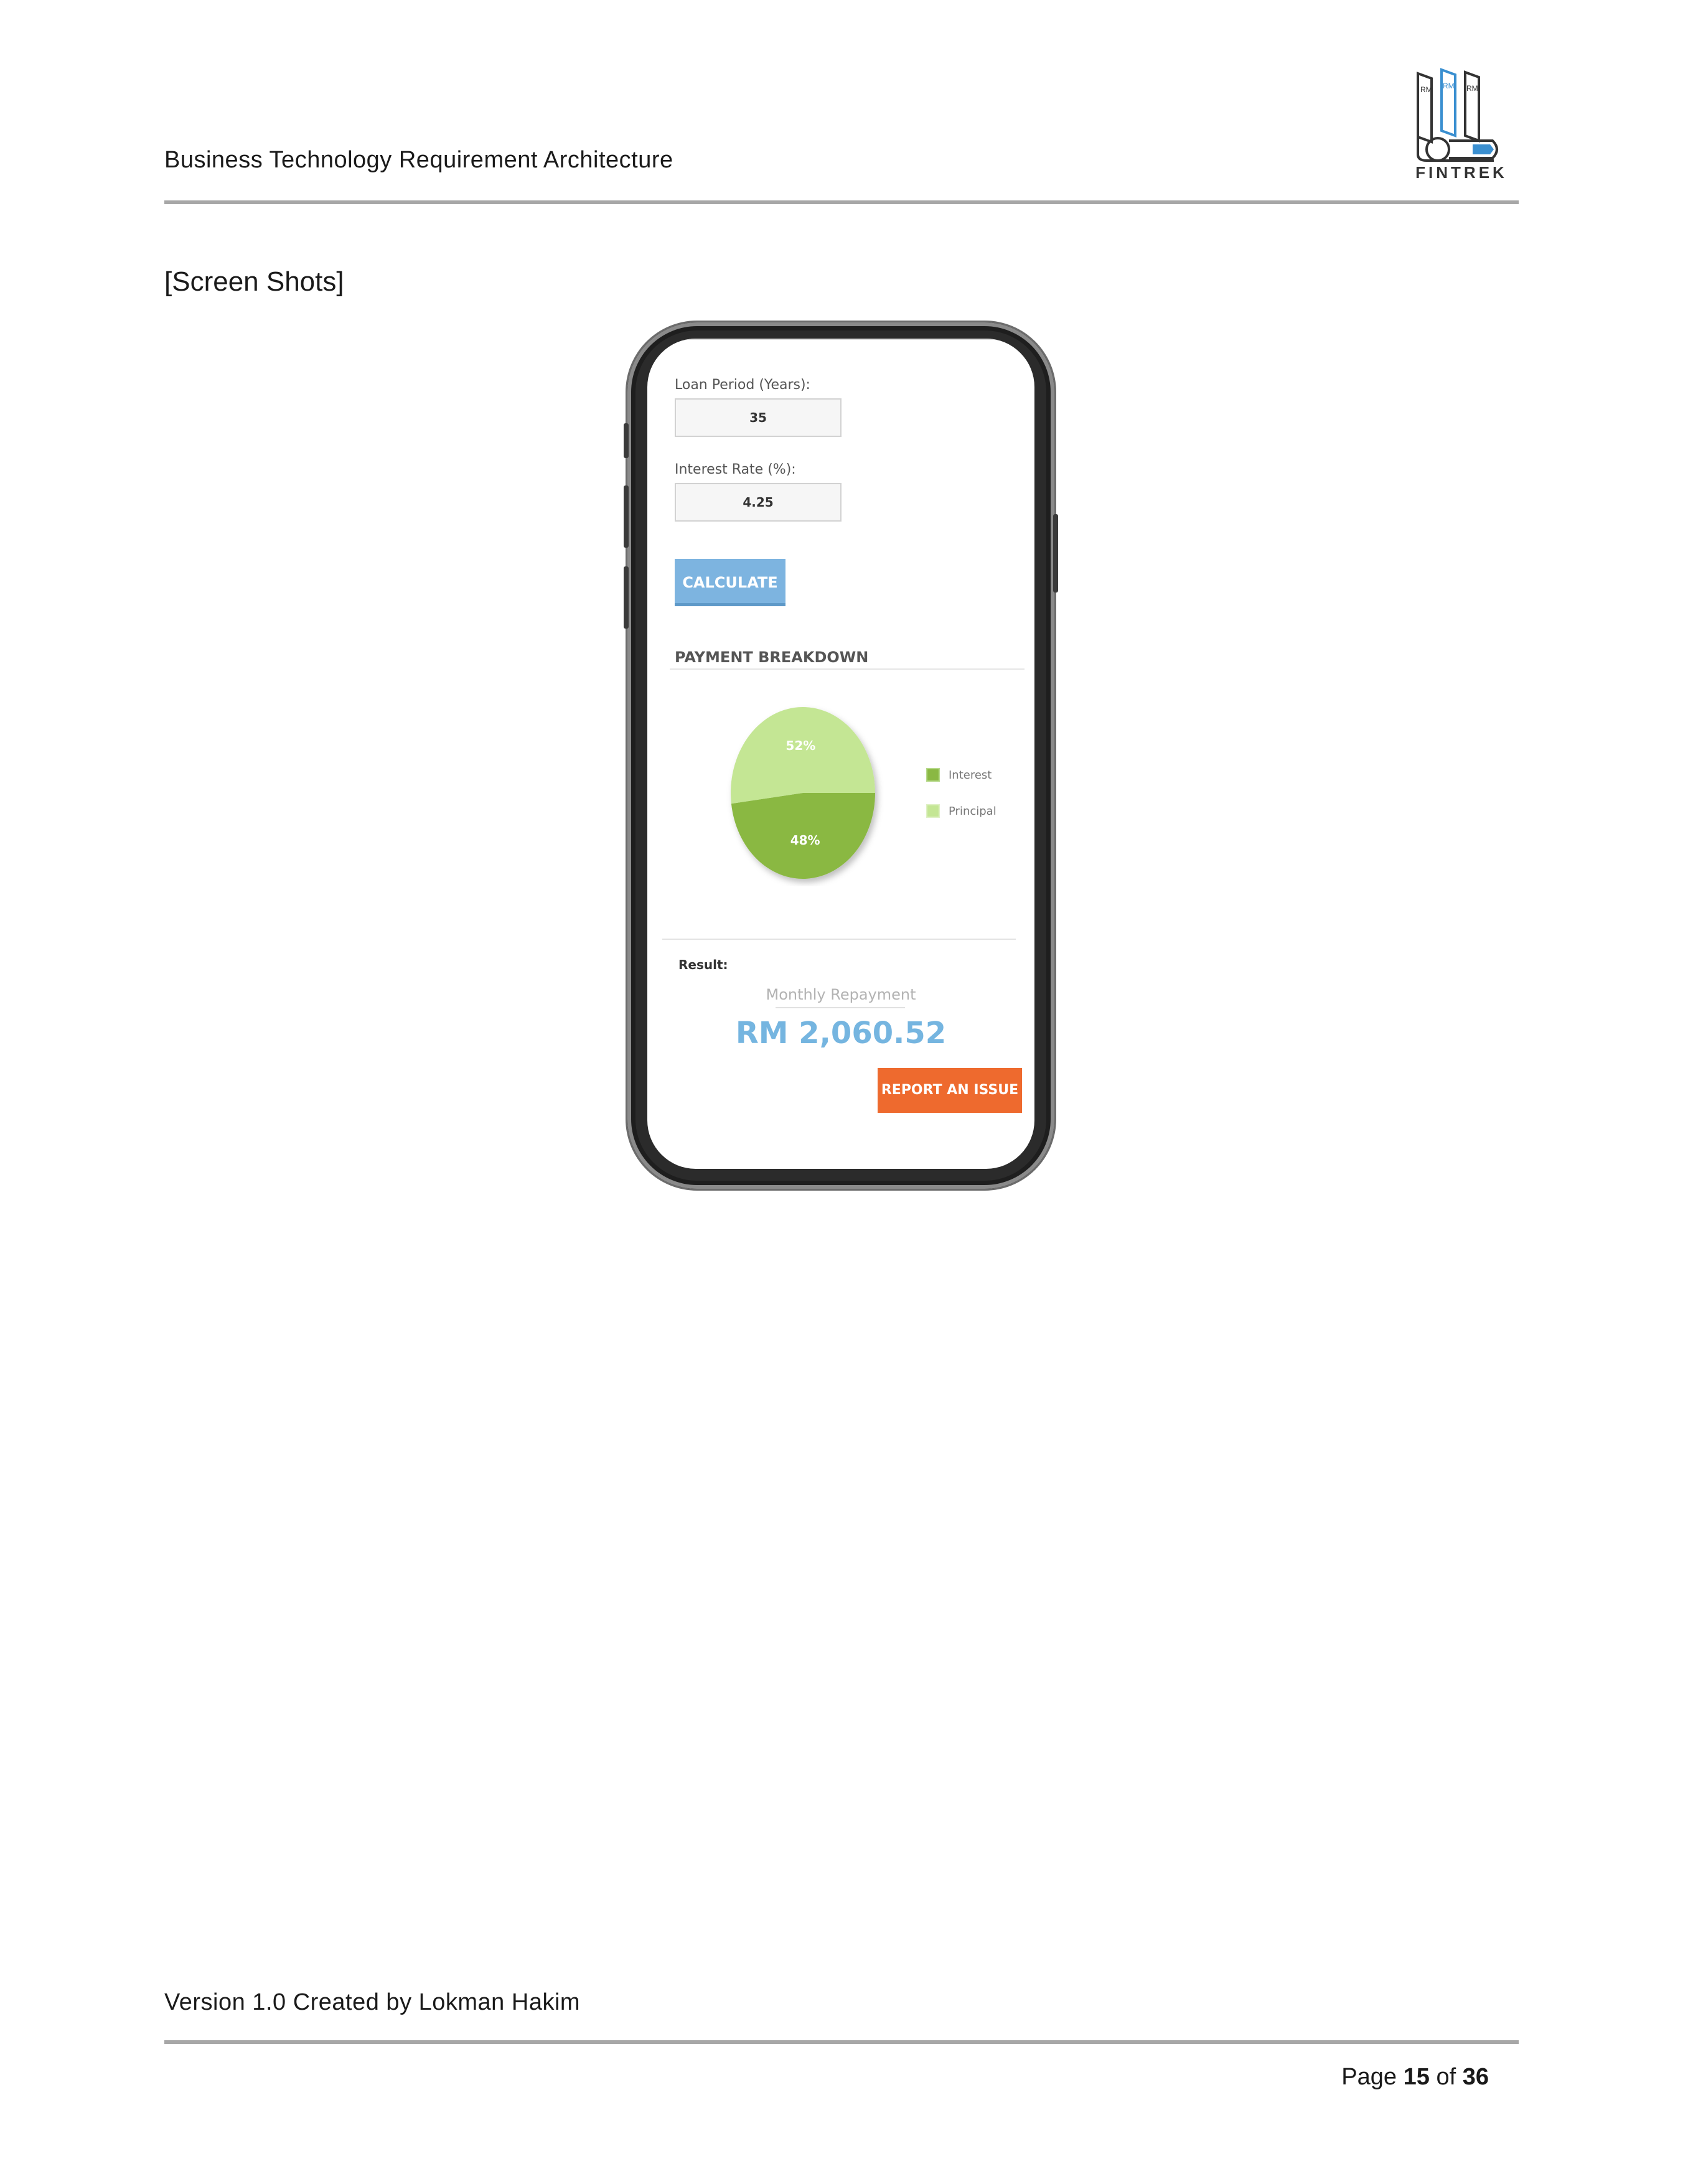 This screenshot has height=2184, width=1688. I want to click on report-issue-button: REPORT AN ISSUE, so click(950, 1090).